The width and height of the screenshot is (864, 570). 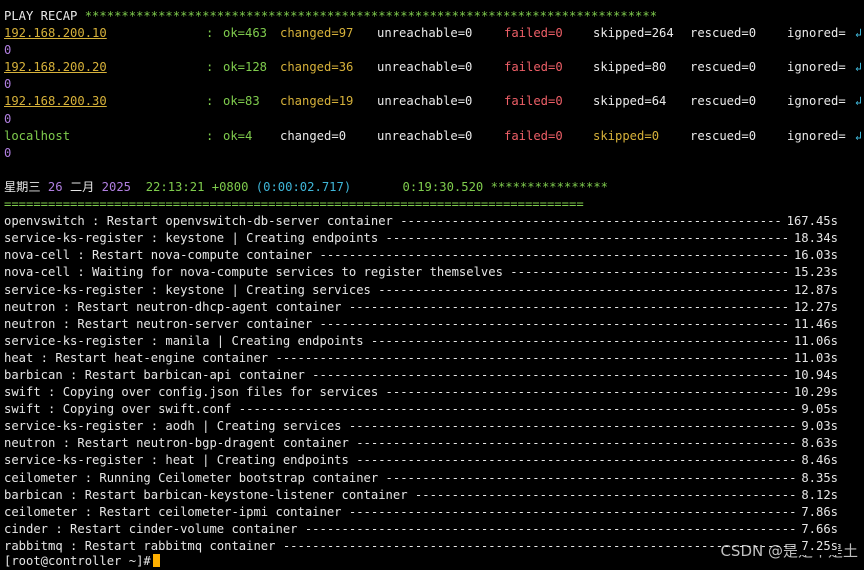 What do you see at coordinates (813, 307) in the screenshot?
I see `task-duration: 12.27s` at bounding box center [813, 307].